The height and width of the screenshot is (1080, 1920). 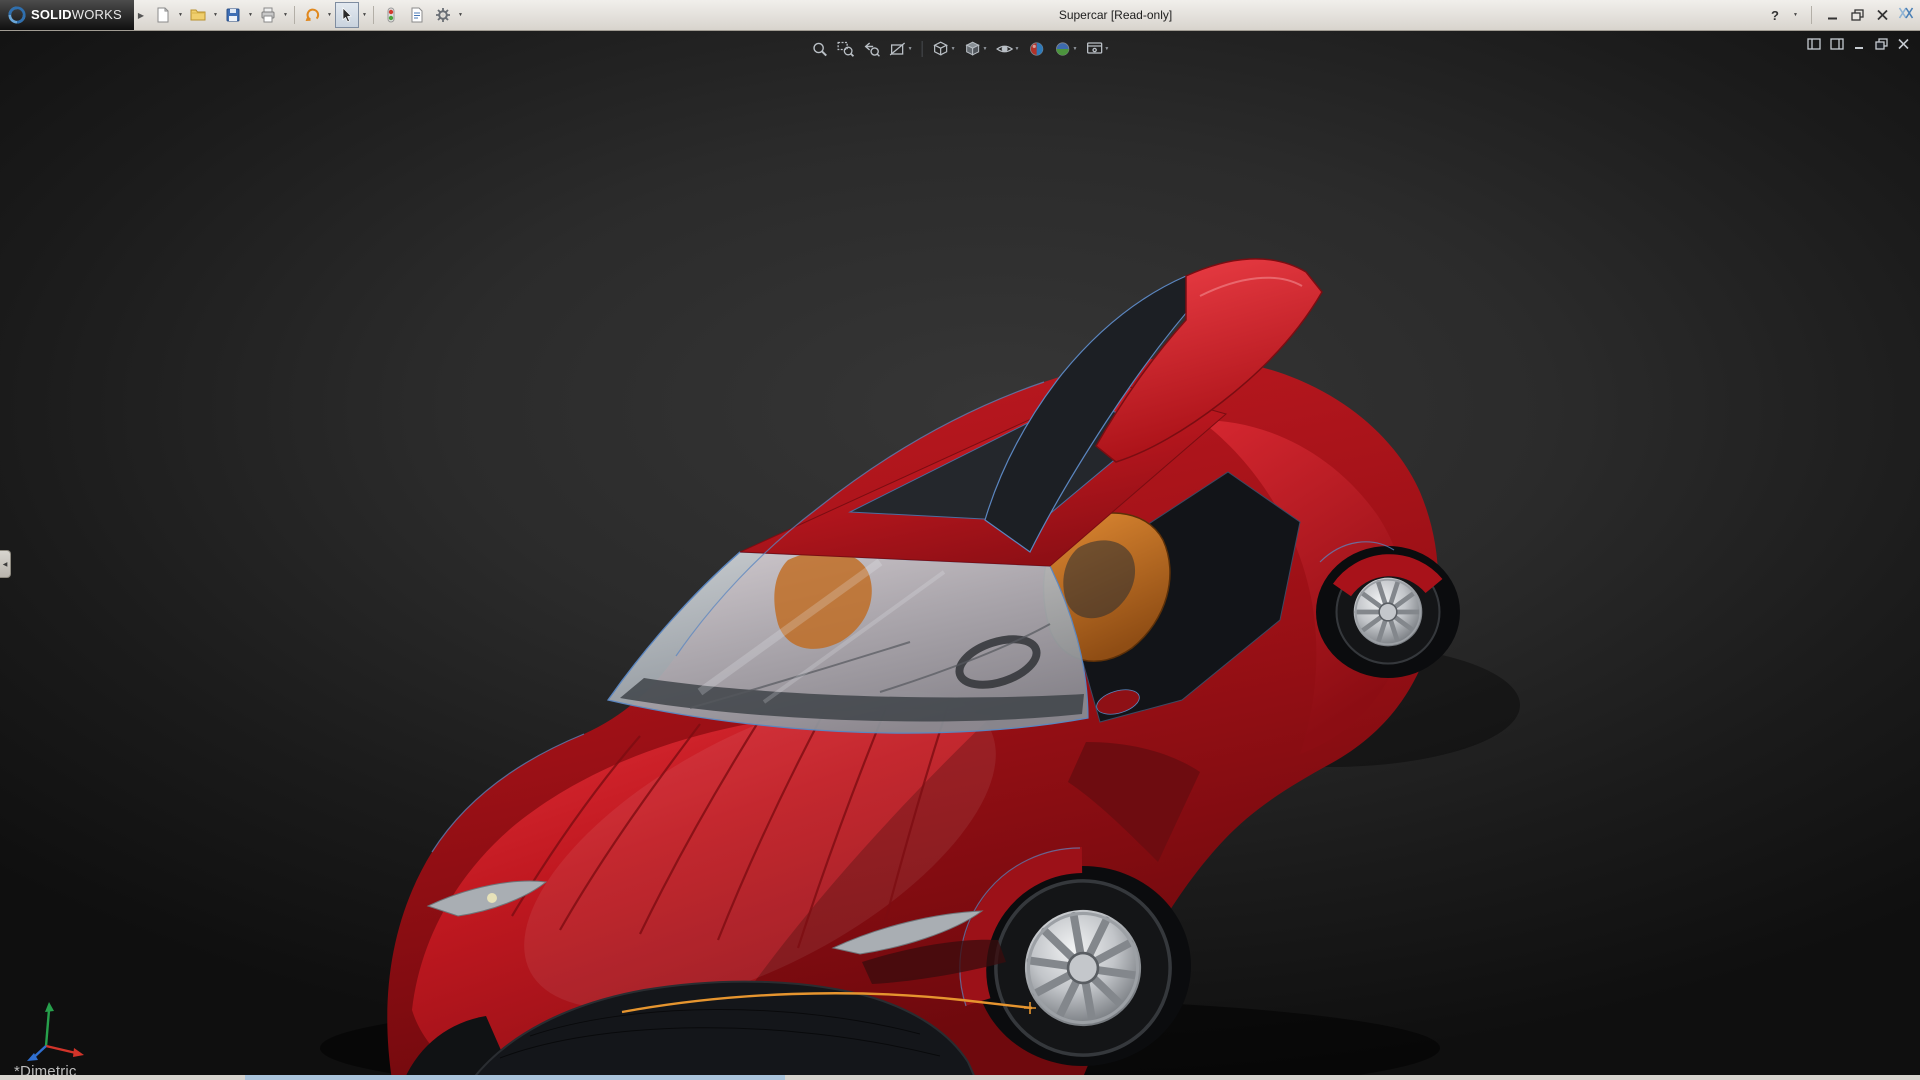 What do you see at coordinates (285, 15) in the screenshot?
I see `print-dropdown: ▼` at bounding box center [285, 15].